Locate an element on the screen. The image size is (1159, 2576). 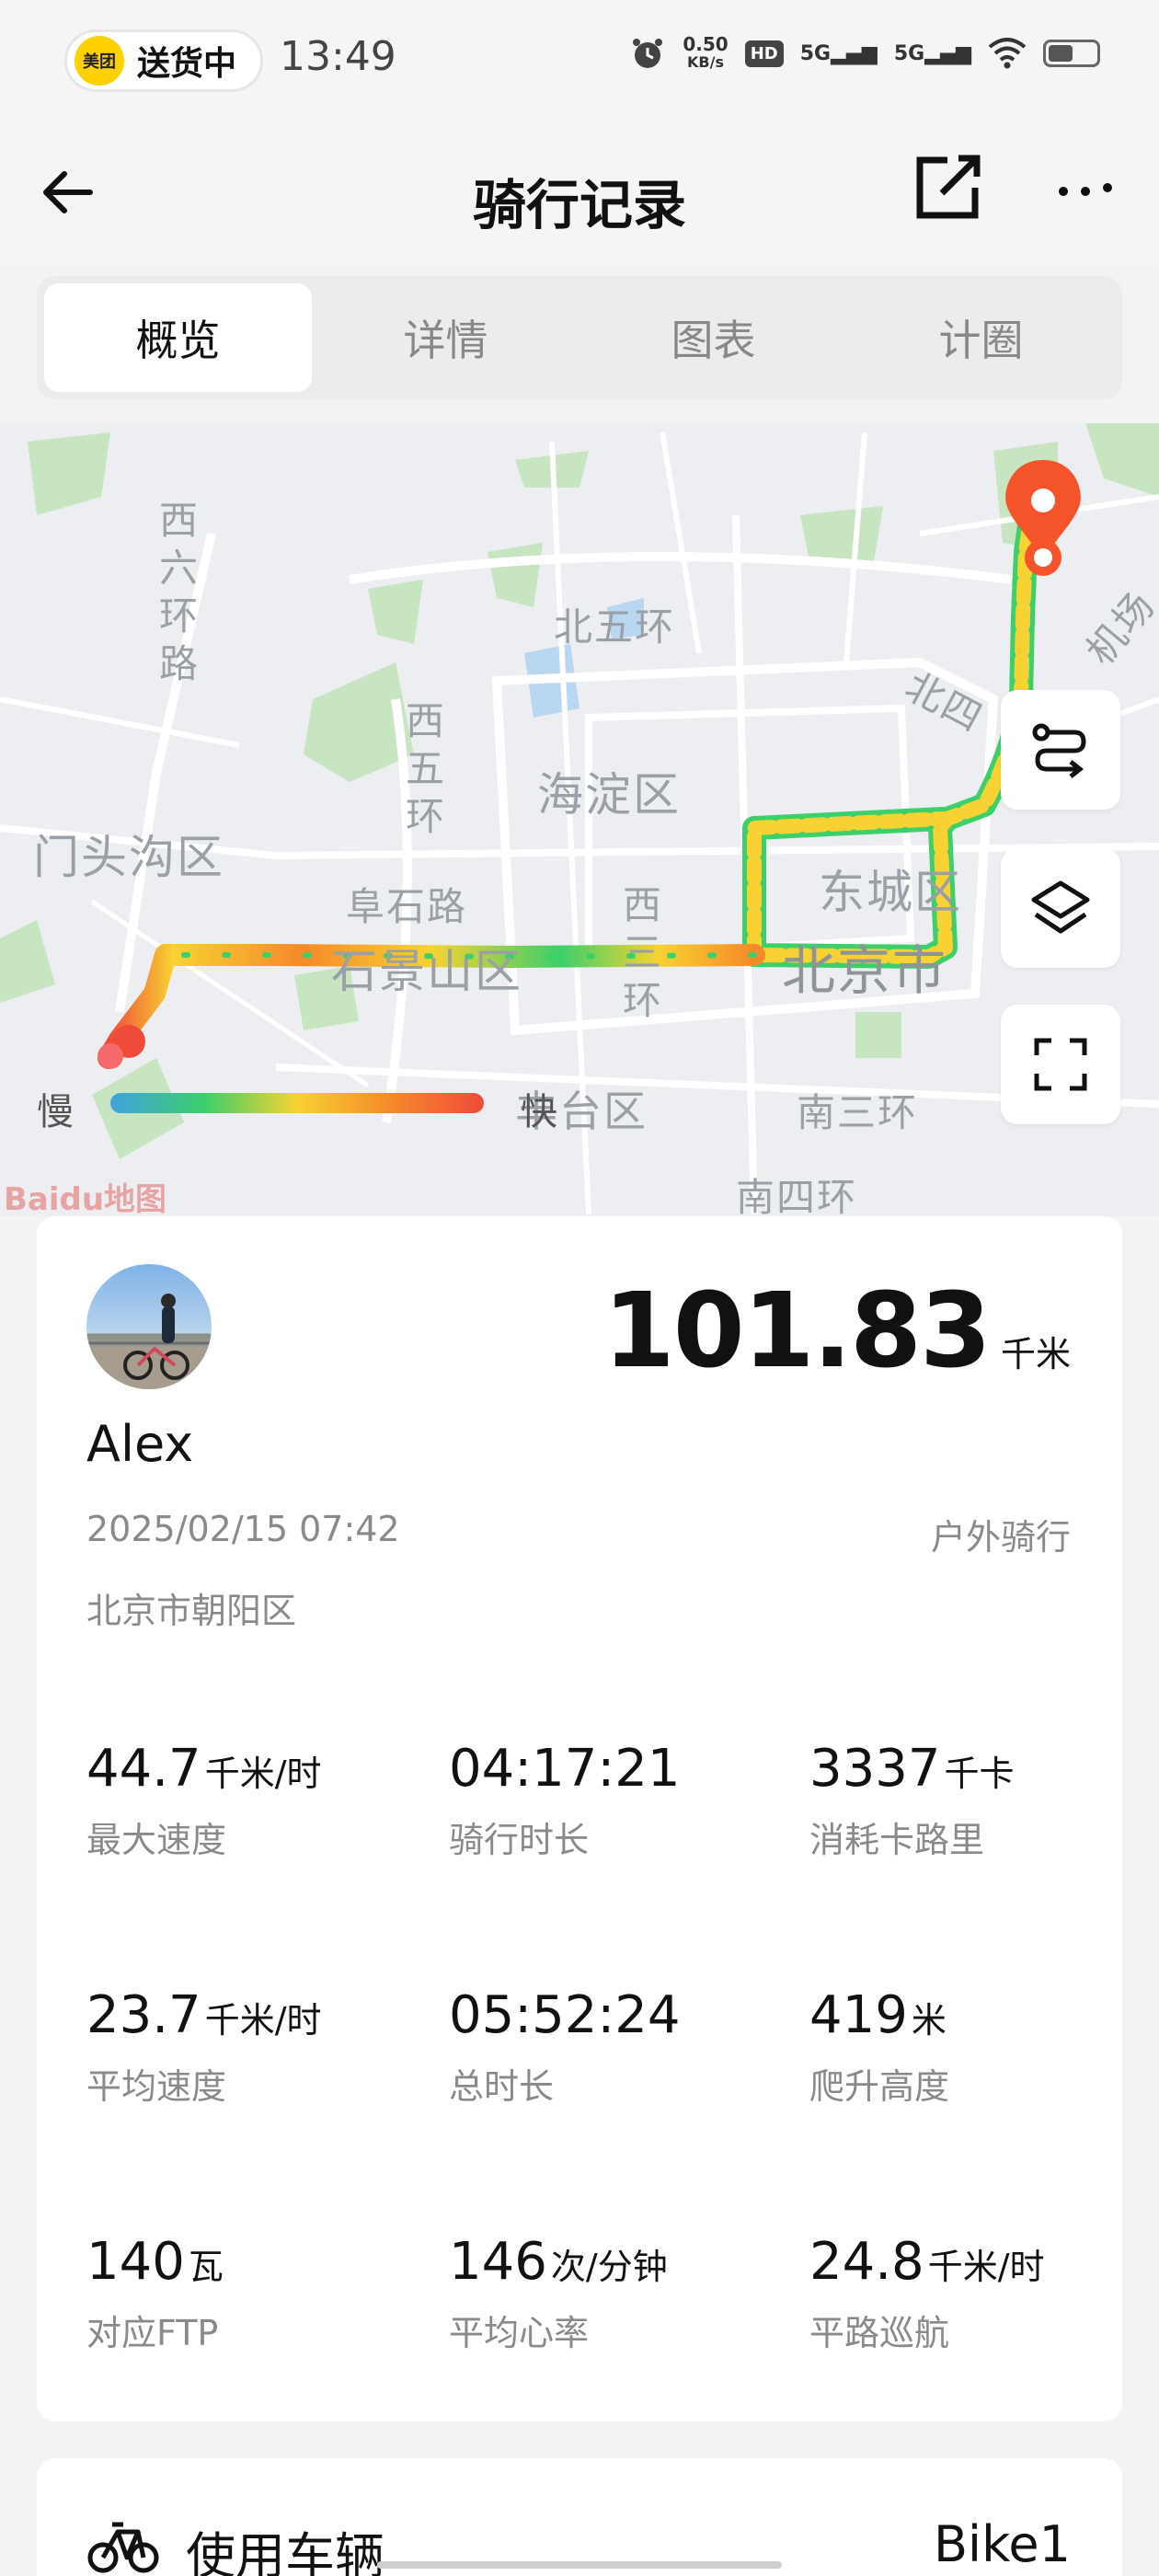
status-bar: 美团 送货中 13:49 0.50 KB/s HD 5G▂▄▆ 5G▂▄▆ is located at coordinates (579, 62).